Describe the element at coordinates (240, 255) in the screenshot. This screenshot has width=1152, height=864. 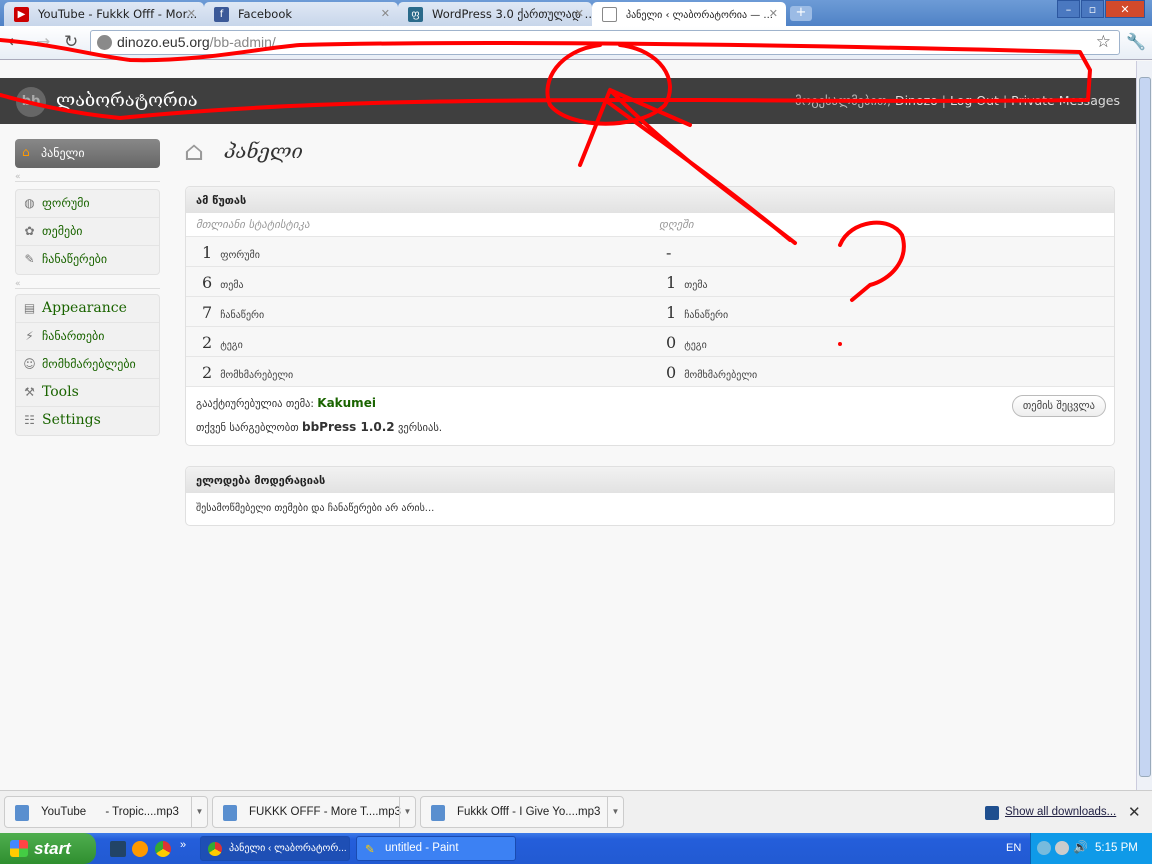
I see `total-label: ფორუმი` at that location.